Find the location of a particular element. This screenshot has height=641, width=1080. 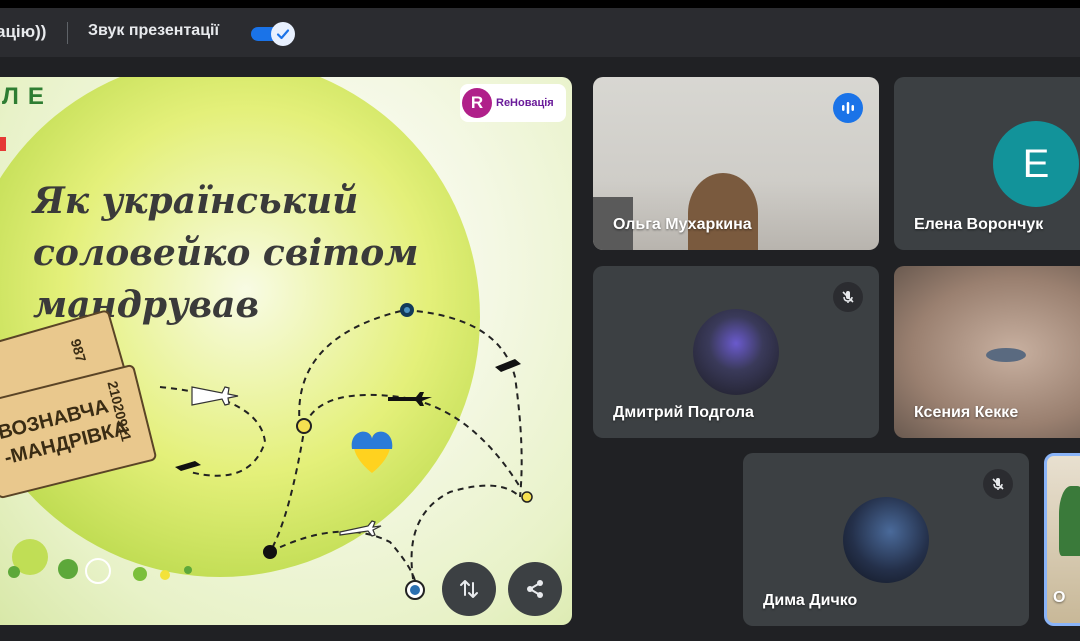

participant-tile: Ксения Кекке is located at coordinates (987, 352).